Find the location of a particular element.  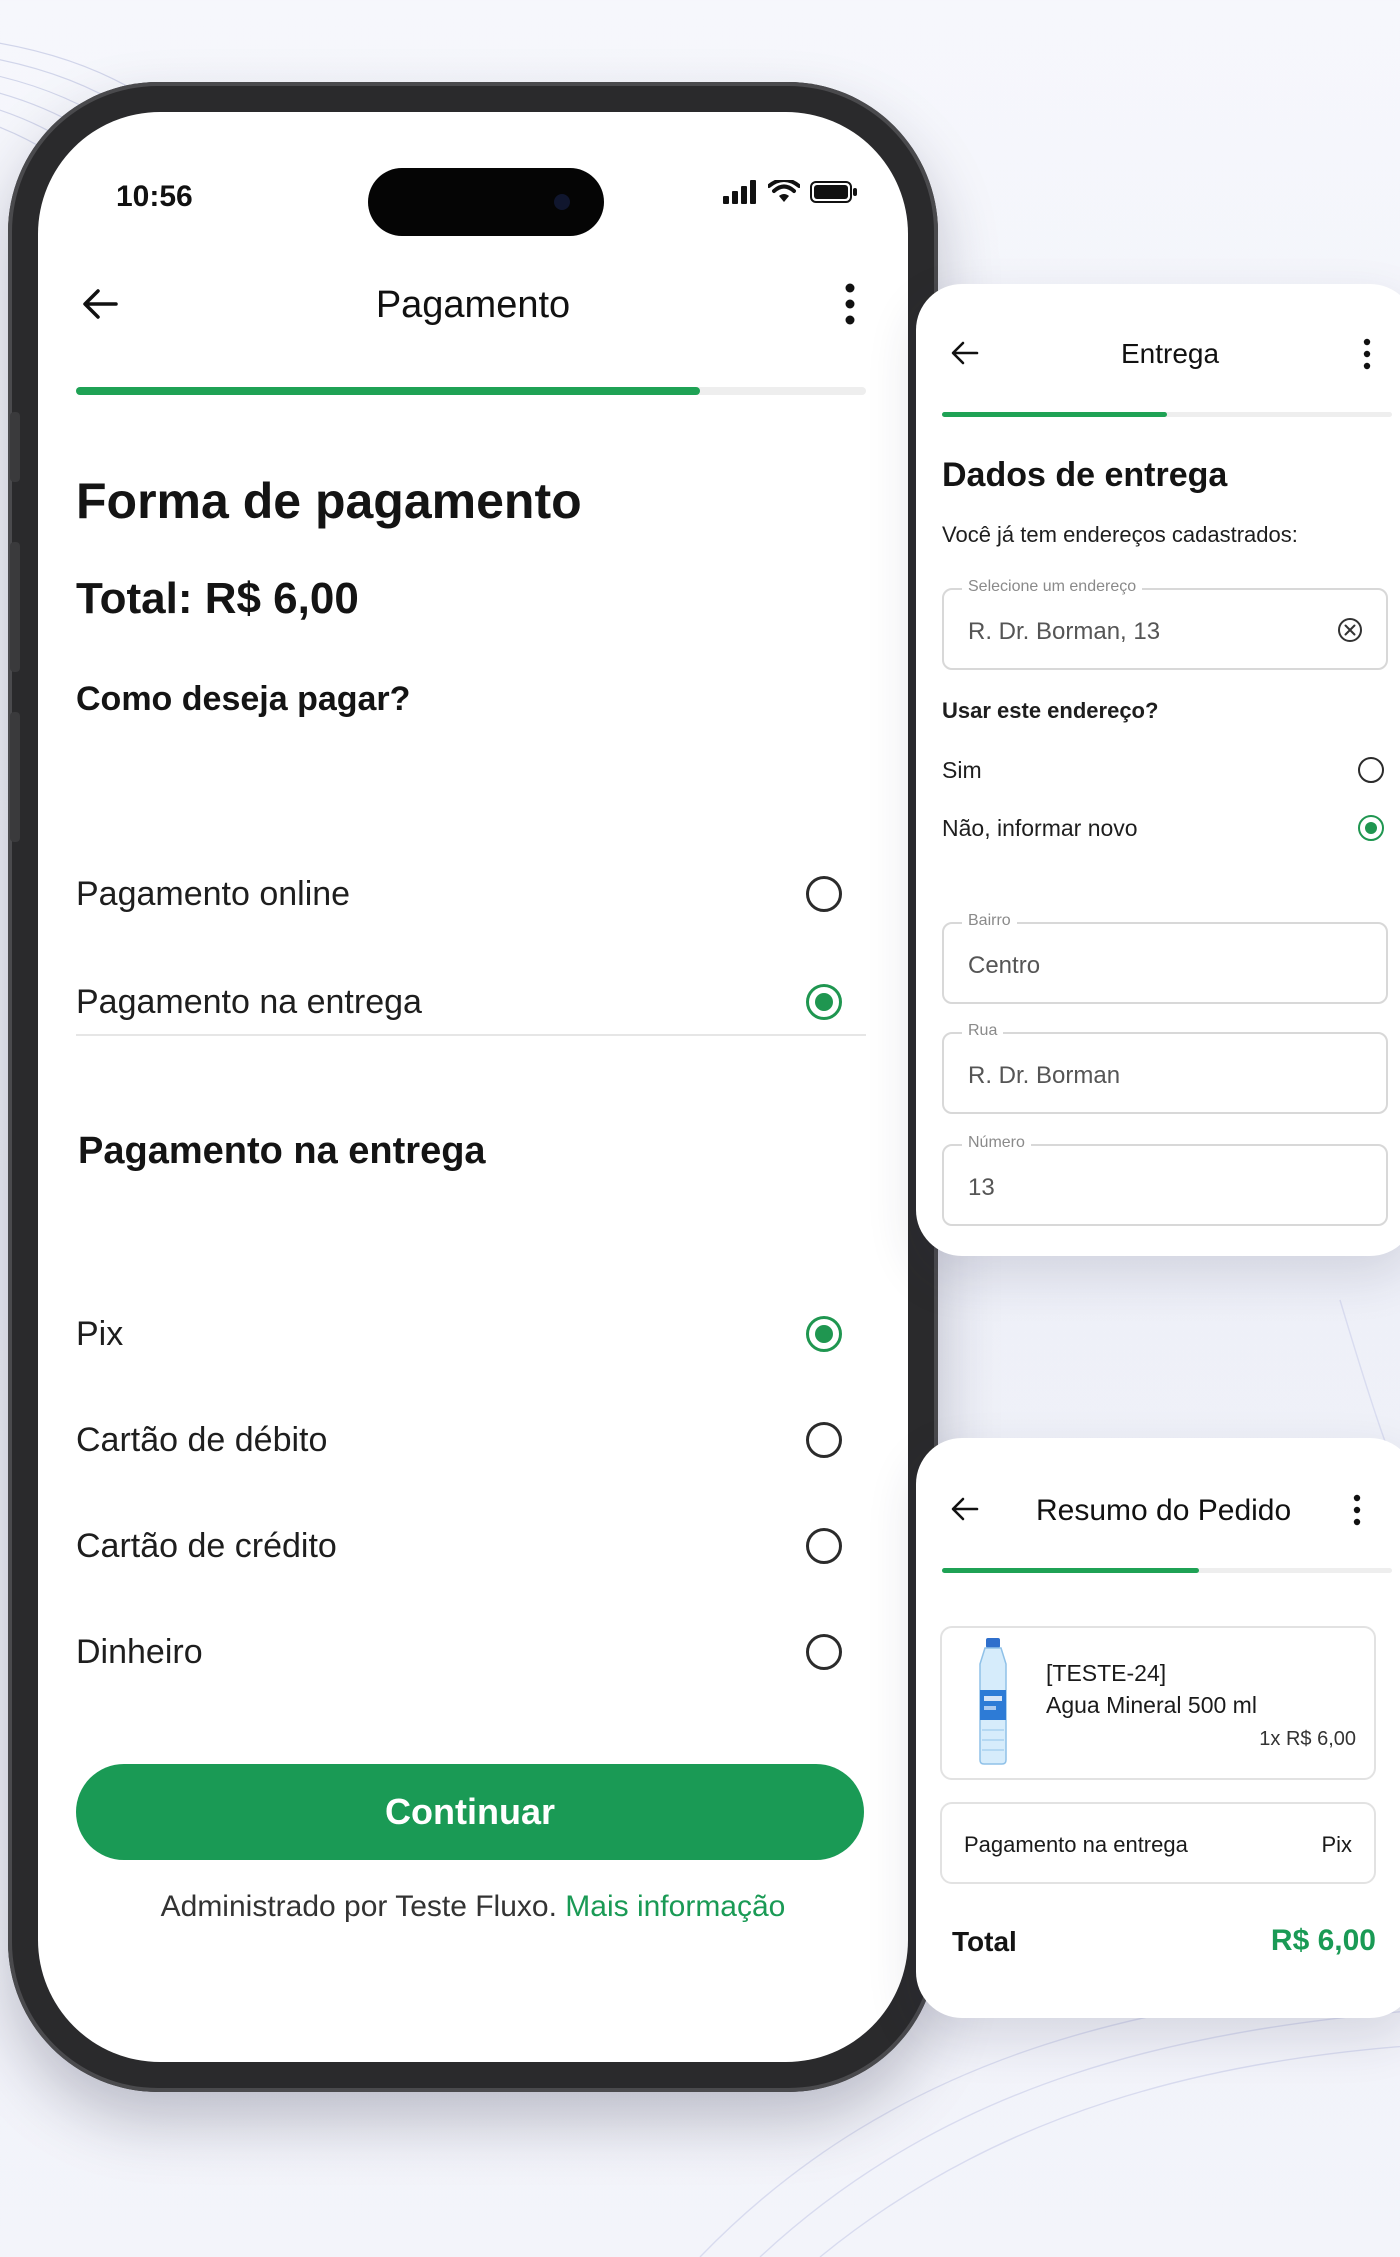

battery-icon is located at coordinates (833, 192).